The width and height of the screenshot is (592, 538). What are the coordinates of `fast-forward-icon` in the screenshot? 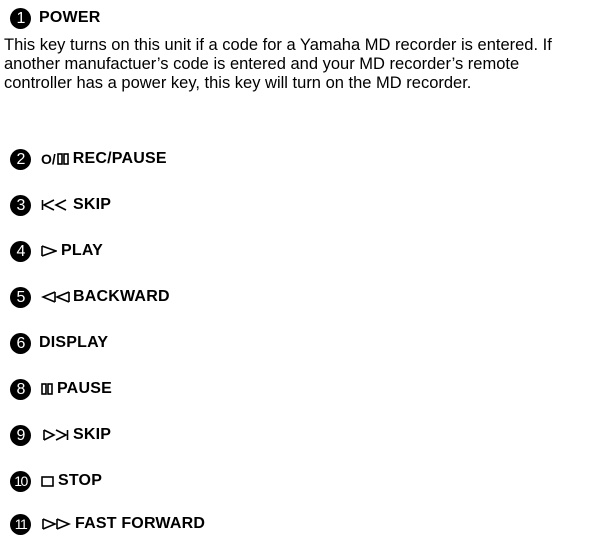 It's located at (56, 524).